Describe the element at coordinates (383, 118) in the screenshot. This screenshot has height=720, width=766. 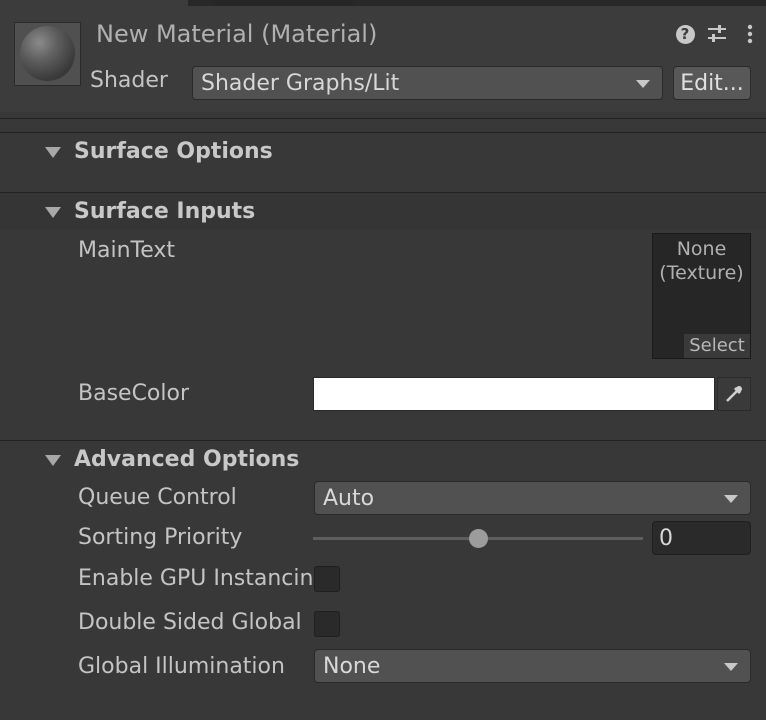
I see `divider` at that location.